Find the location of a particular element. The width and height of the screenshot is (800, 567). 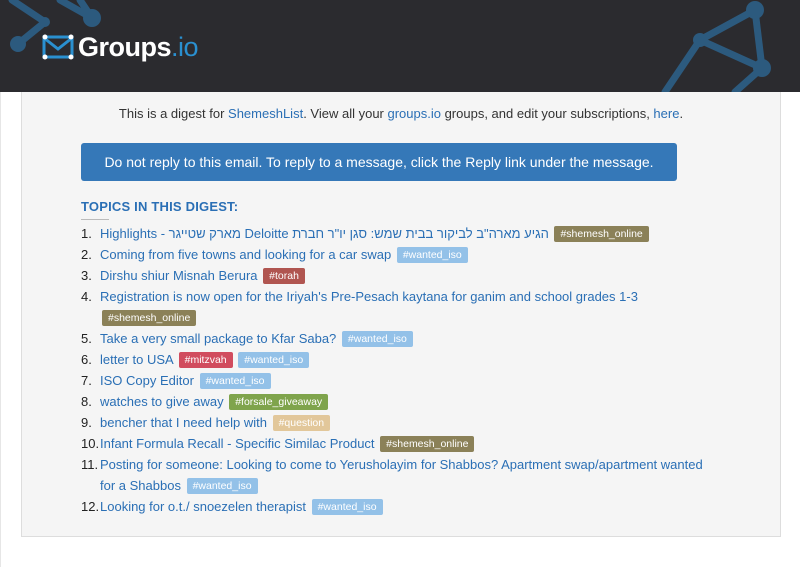

topic-number: 6. is located at coordinates (86, 359).